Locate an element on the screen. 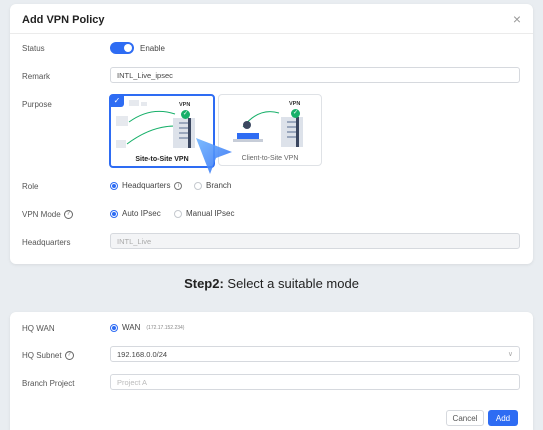 The height and width of the screenshot is (430, 543). hq-wan-radio: WAN (172.17.152.234) is located at coordinates (147, 327).